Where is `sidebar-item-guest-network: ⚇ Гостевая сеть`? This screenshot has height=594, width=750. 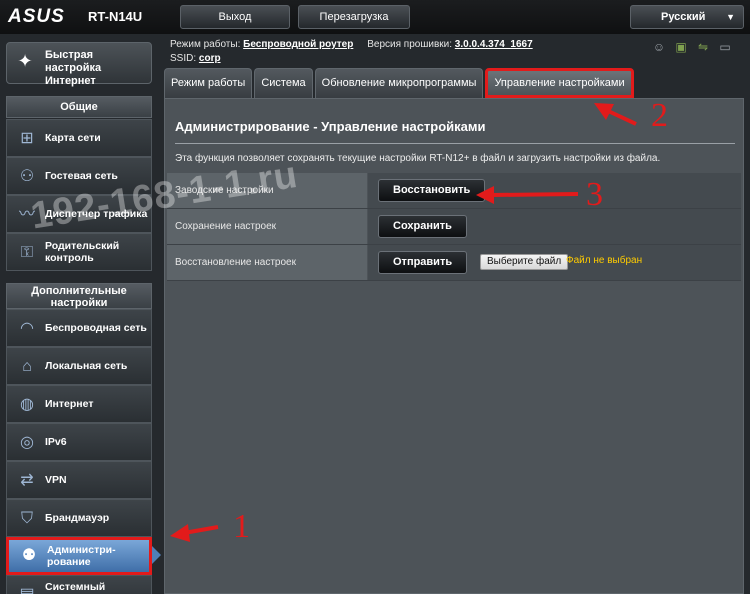
sidebar-item-guest-network: ⚇ Гостевая сеть is located at coordinates (79, 176).